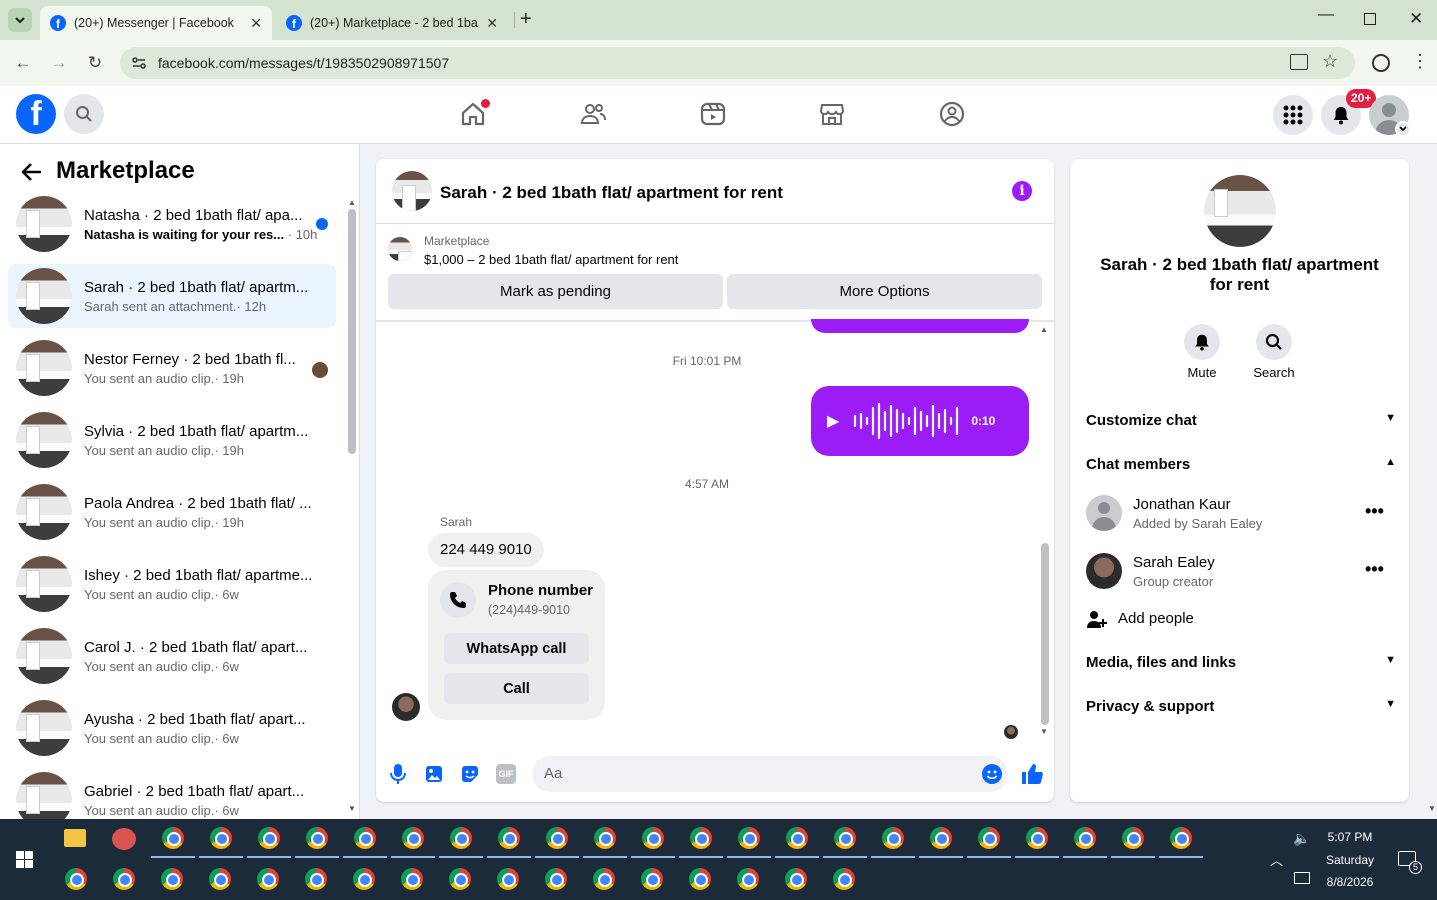  I want to click on chevron-up-icon: ︿, so click(1276, 859).